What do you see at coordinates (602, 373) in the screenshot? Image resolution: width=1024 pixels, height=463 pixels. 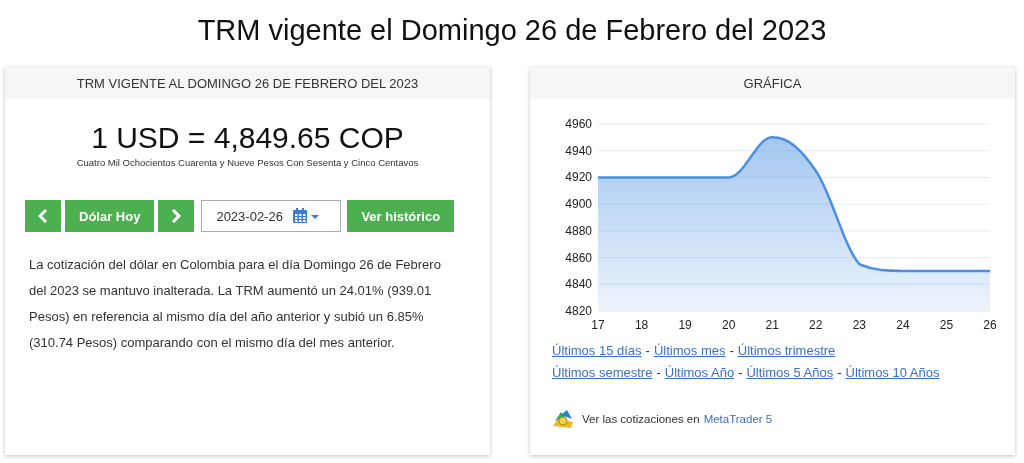 I see `period-link: Últimos semestre` at bounding box center [602, 373].